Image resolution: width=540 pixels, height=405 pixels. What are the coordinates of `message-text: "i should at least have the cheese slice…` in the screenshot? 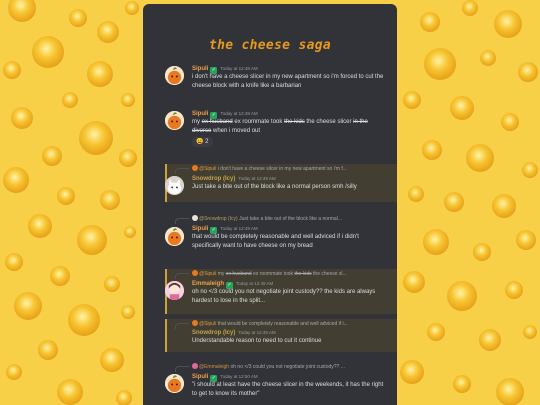 It's located at (288, 389).